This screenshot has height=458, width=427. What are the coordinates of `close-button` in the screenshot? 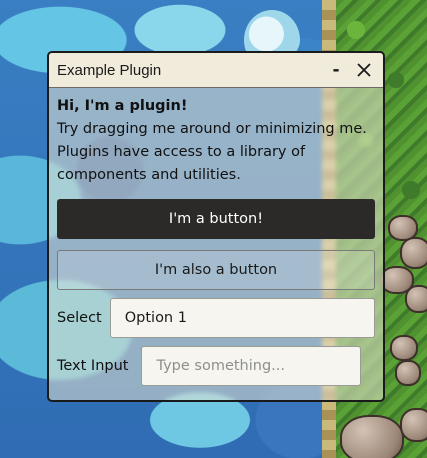 It's located at (364, 70).